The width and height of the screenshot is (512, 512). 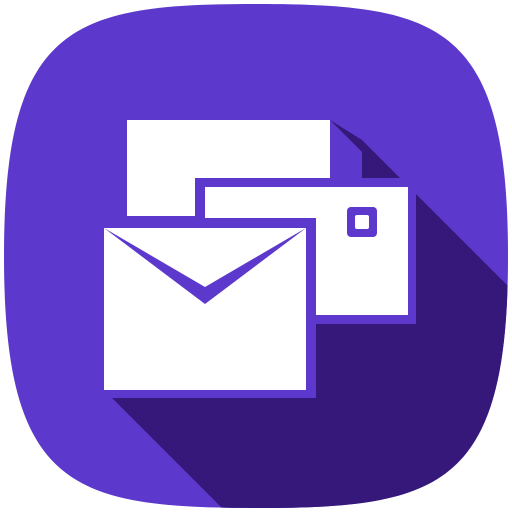 What do you see at coordinates (362, 222) in the screenshot?
I see `stamp-inner` at bounding box center [362, 222].